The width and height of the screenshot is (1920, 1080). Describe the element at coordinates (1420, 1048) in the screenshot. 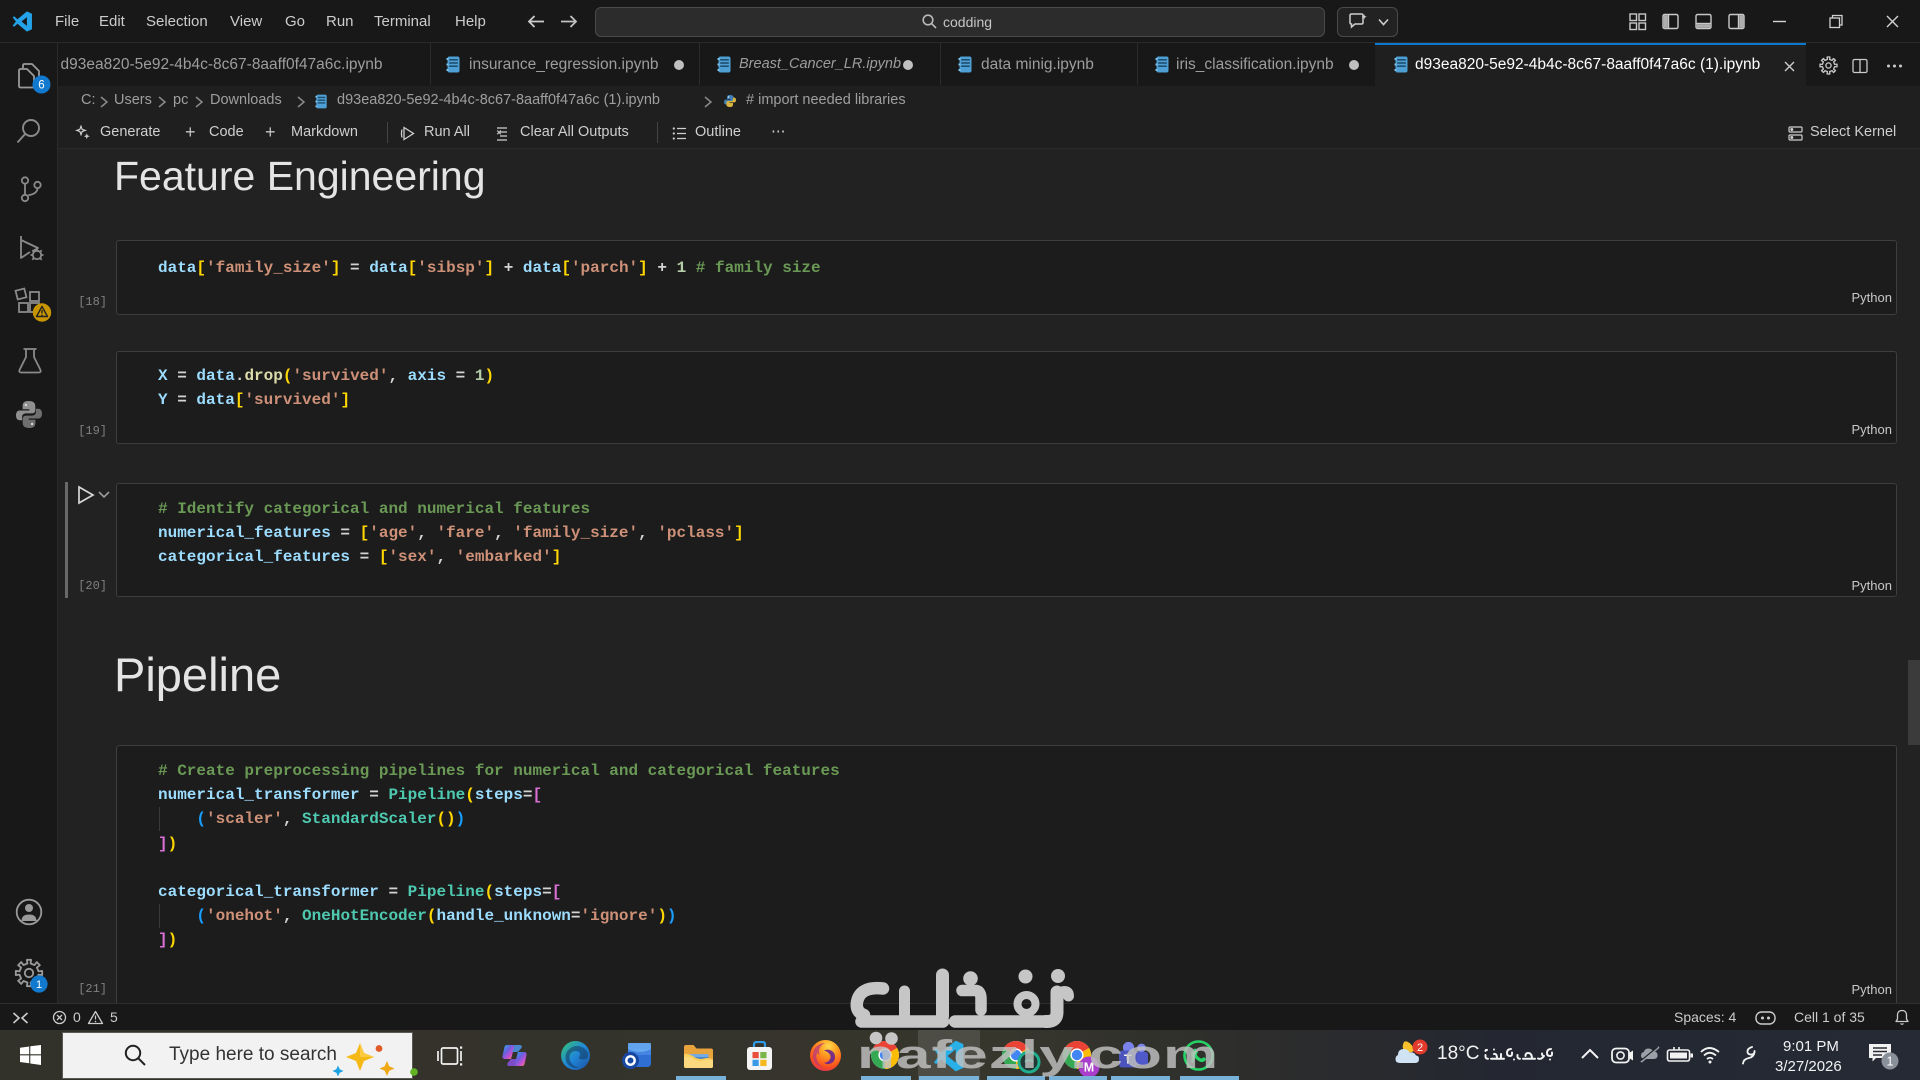

I see `svg-text: 2` at that location.